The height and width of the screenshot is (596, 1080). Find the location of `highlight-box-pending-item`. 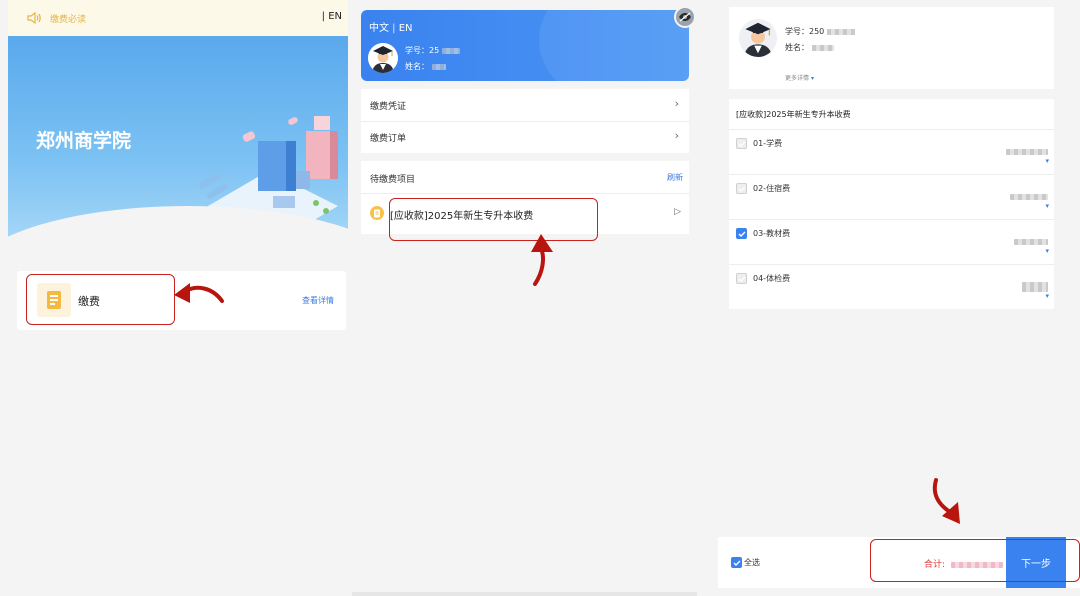

highlight-box-pending-item is located at coordinates (493, 219).